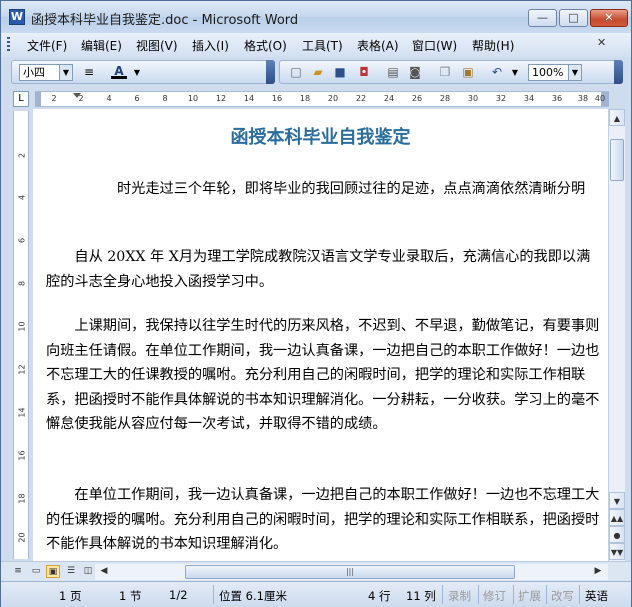 This screenshot has width=632, height=607. What do you see at coordinates (393, 72) in the screenshot?
I see `print-icon: ▤` at bounding box center [393, 72].